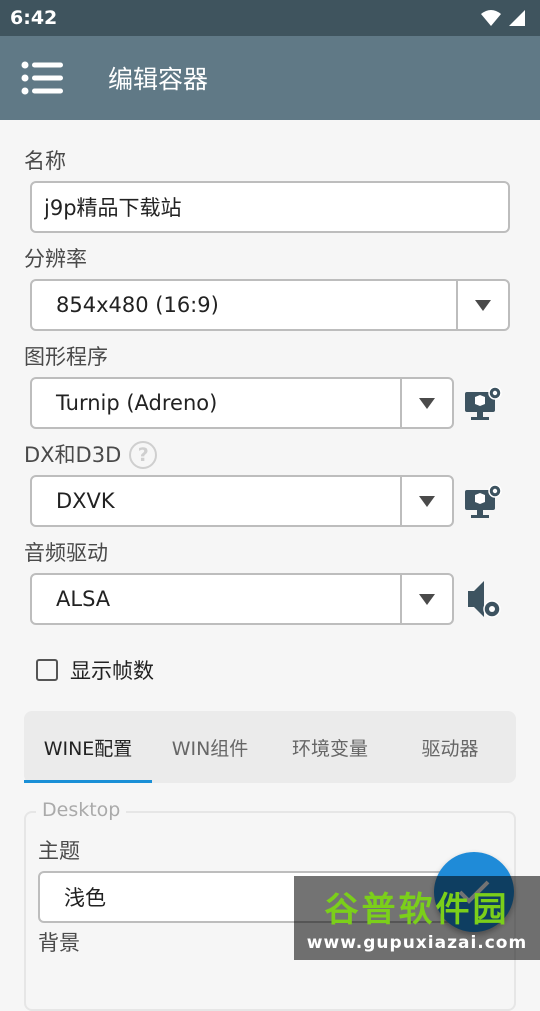  Describe the element at coordinates (242, 403) in the screenshot. I see `graphics-select: Turnip (Adreno)` at that location.